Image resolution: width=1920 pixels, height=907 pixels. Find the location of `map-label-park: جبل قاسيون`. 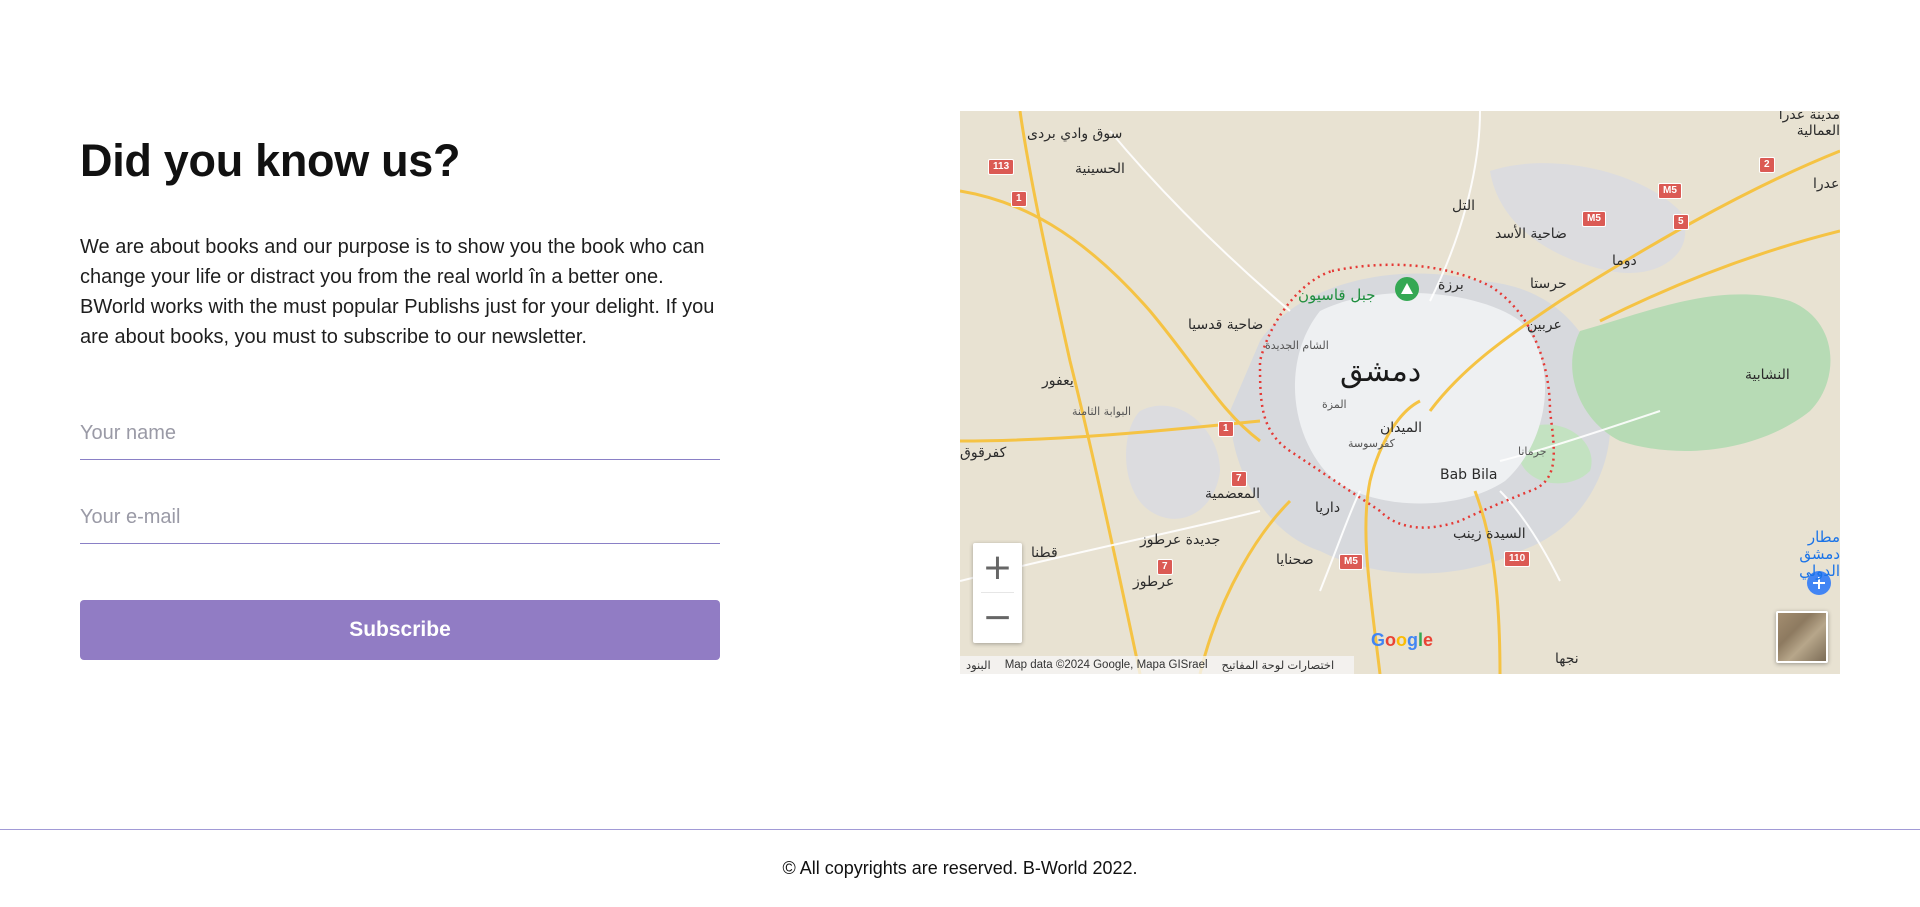

map-label-park: جبل قاسيون is located at coordinates (1337, 295).